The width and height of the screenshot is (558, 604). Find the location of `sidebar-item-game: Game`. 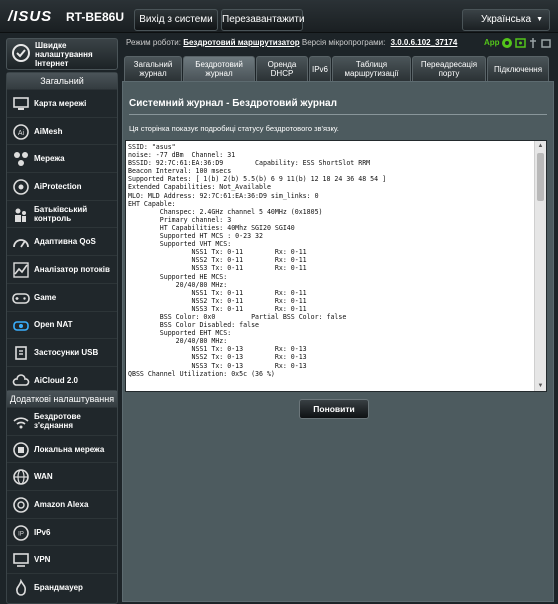

sidebar-item-game: Game is located at coordinates (62, 298).